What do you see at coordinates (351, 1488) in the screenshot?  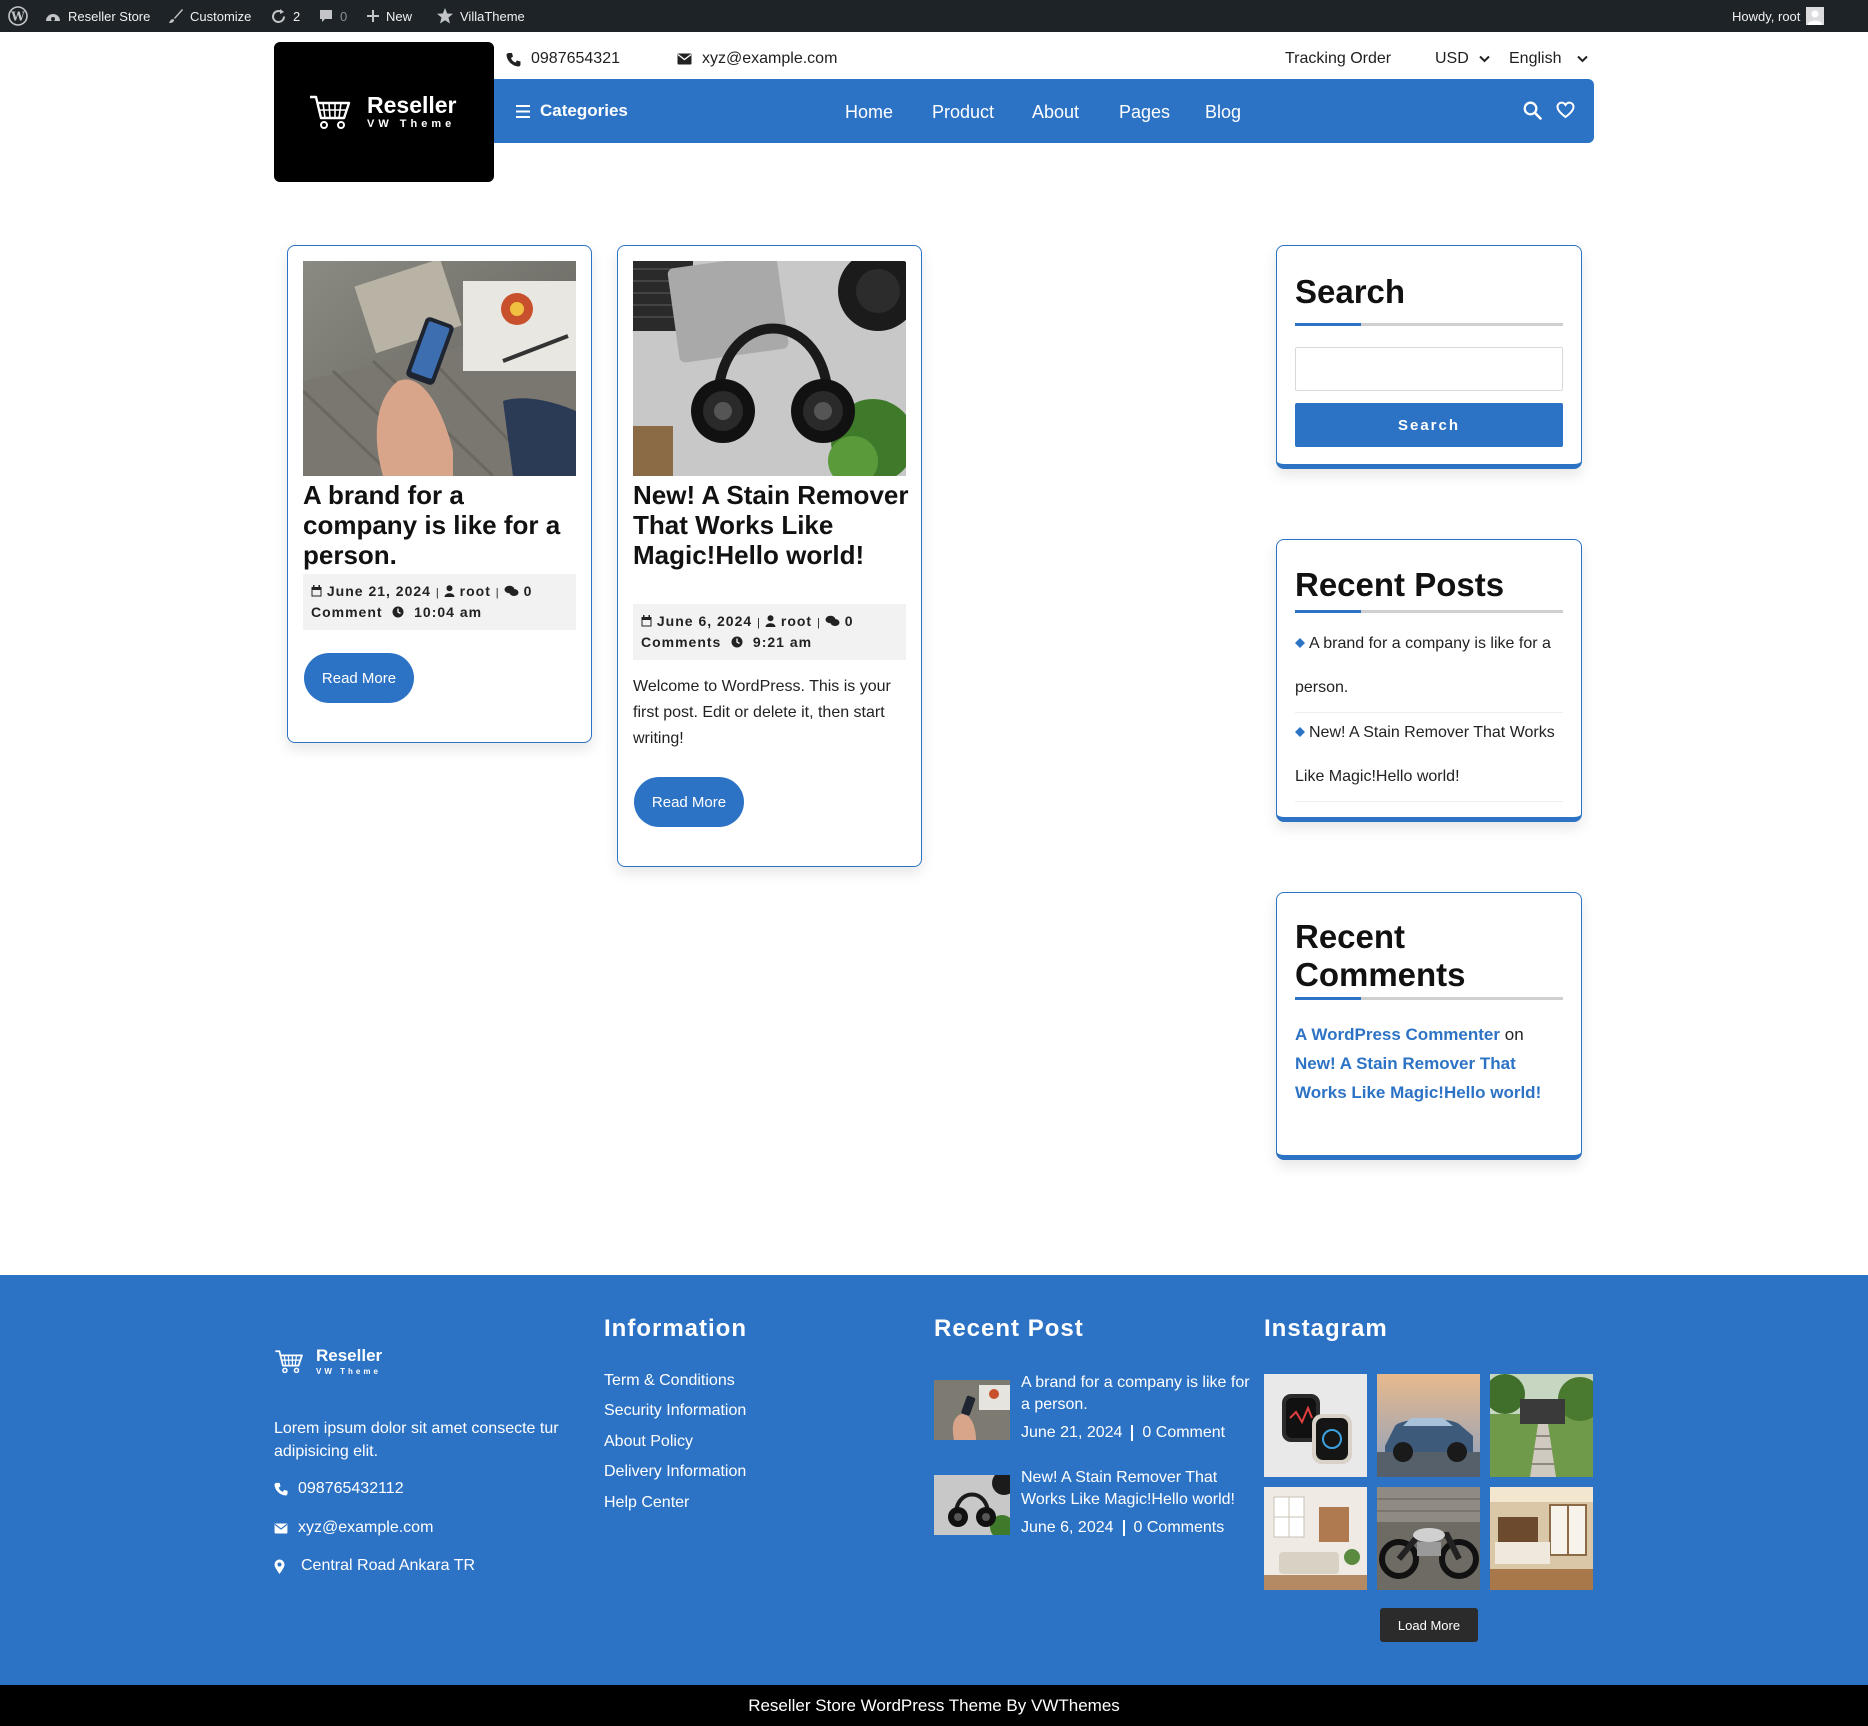 I see `footer-phone-text: 098765432112` at bounding box center [351, 1488].